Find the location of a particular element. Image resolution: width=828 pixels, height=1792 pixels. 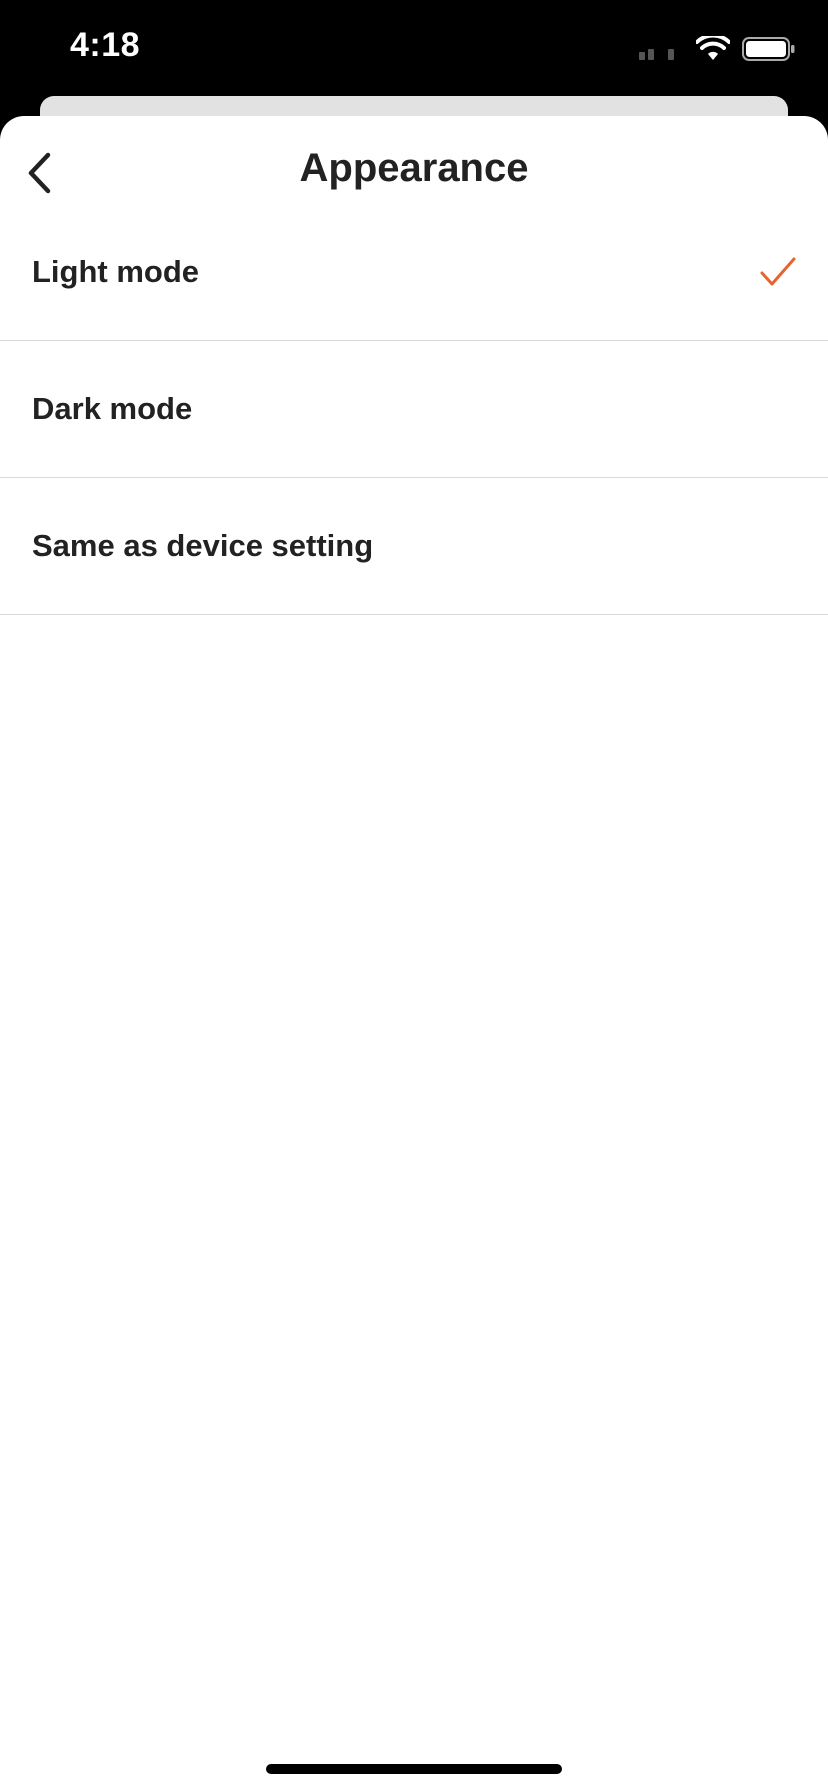

status-time: 4:18 is located at coordinates (105, 45).